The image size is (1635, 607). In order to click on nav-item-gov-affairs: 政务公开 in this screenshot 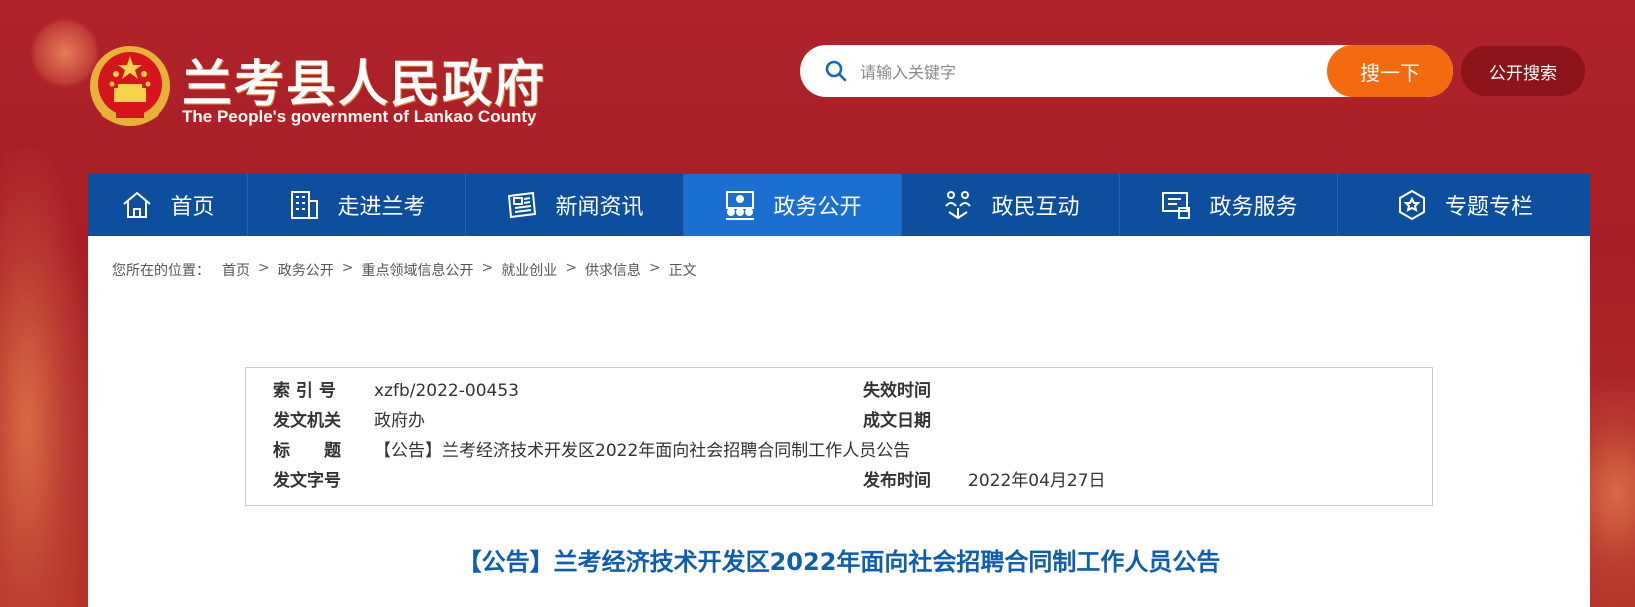, I will do `click(793, 205)`.